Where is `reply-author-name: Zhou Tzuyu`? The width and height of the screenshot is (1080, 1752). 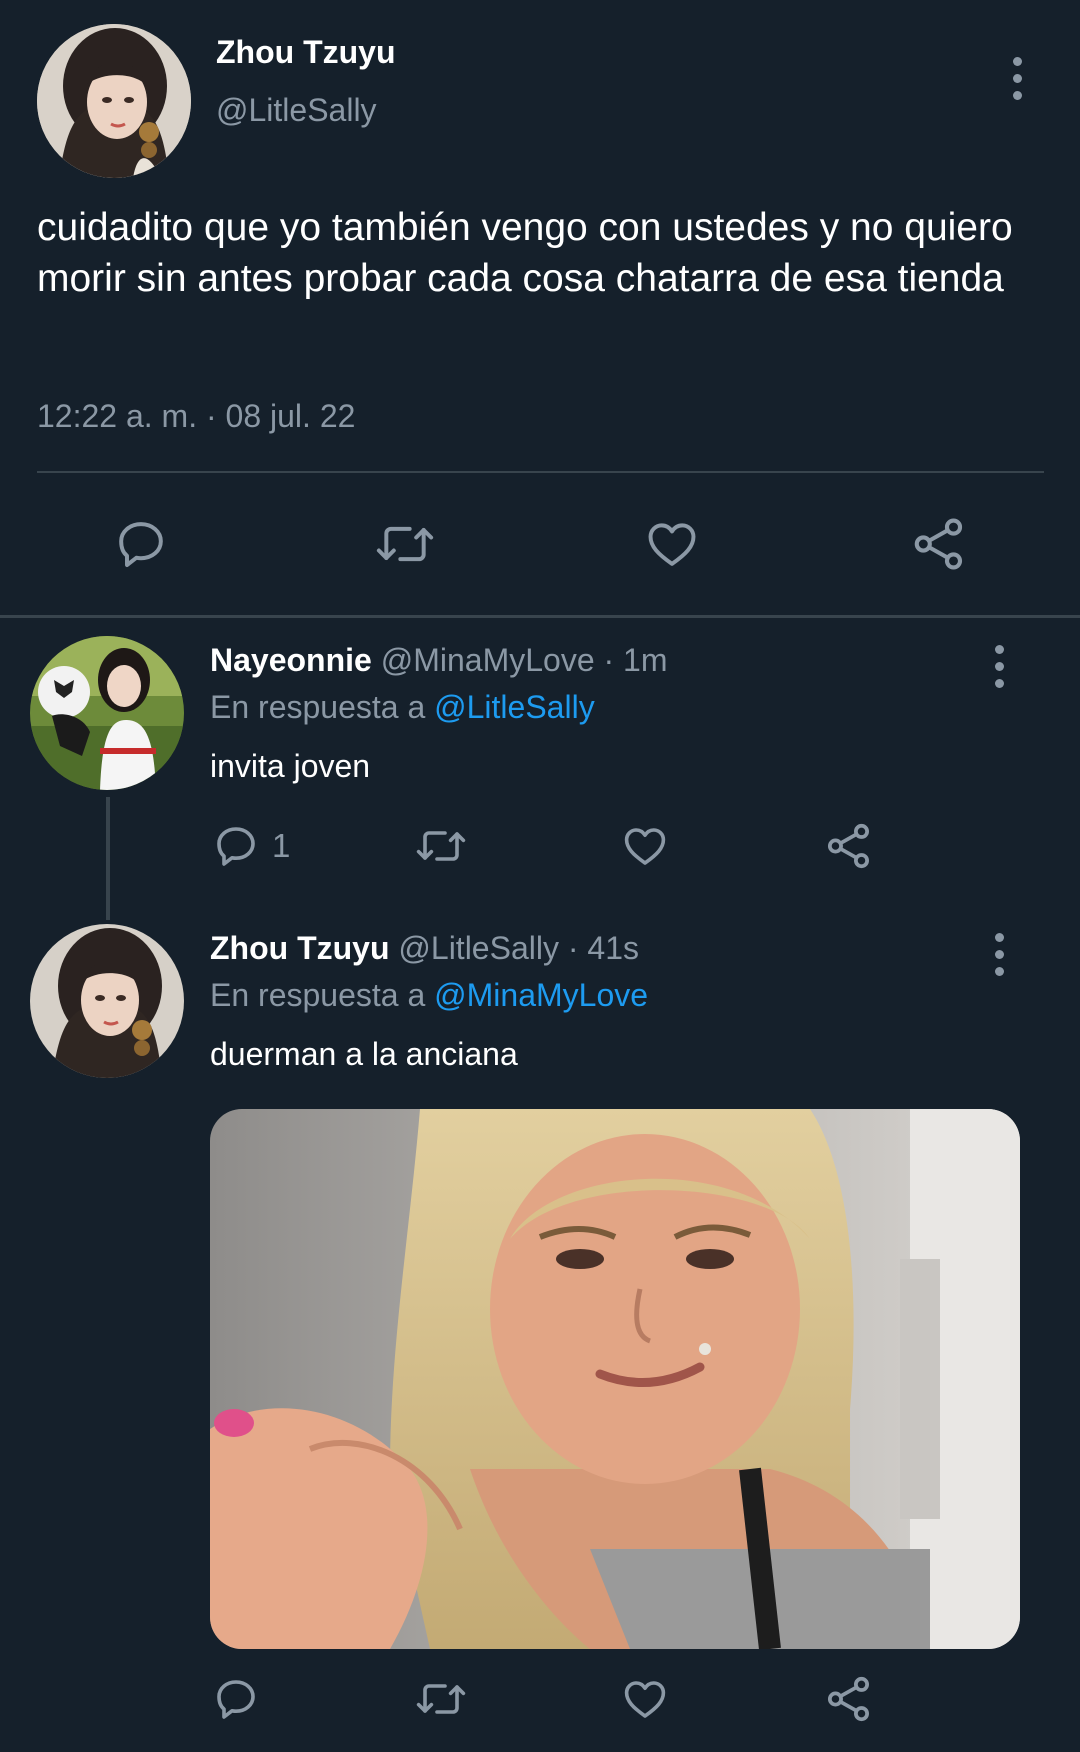 reply-author-name: Zhou Tzuyu is located at coordinates (300, 948).